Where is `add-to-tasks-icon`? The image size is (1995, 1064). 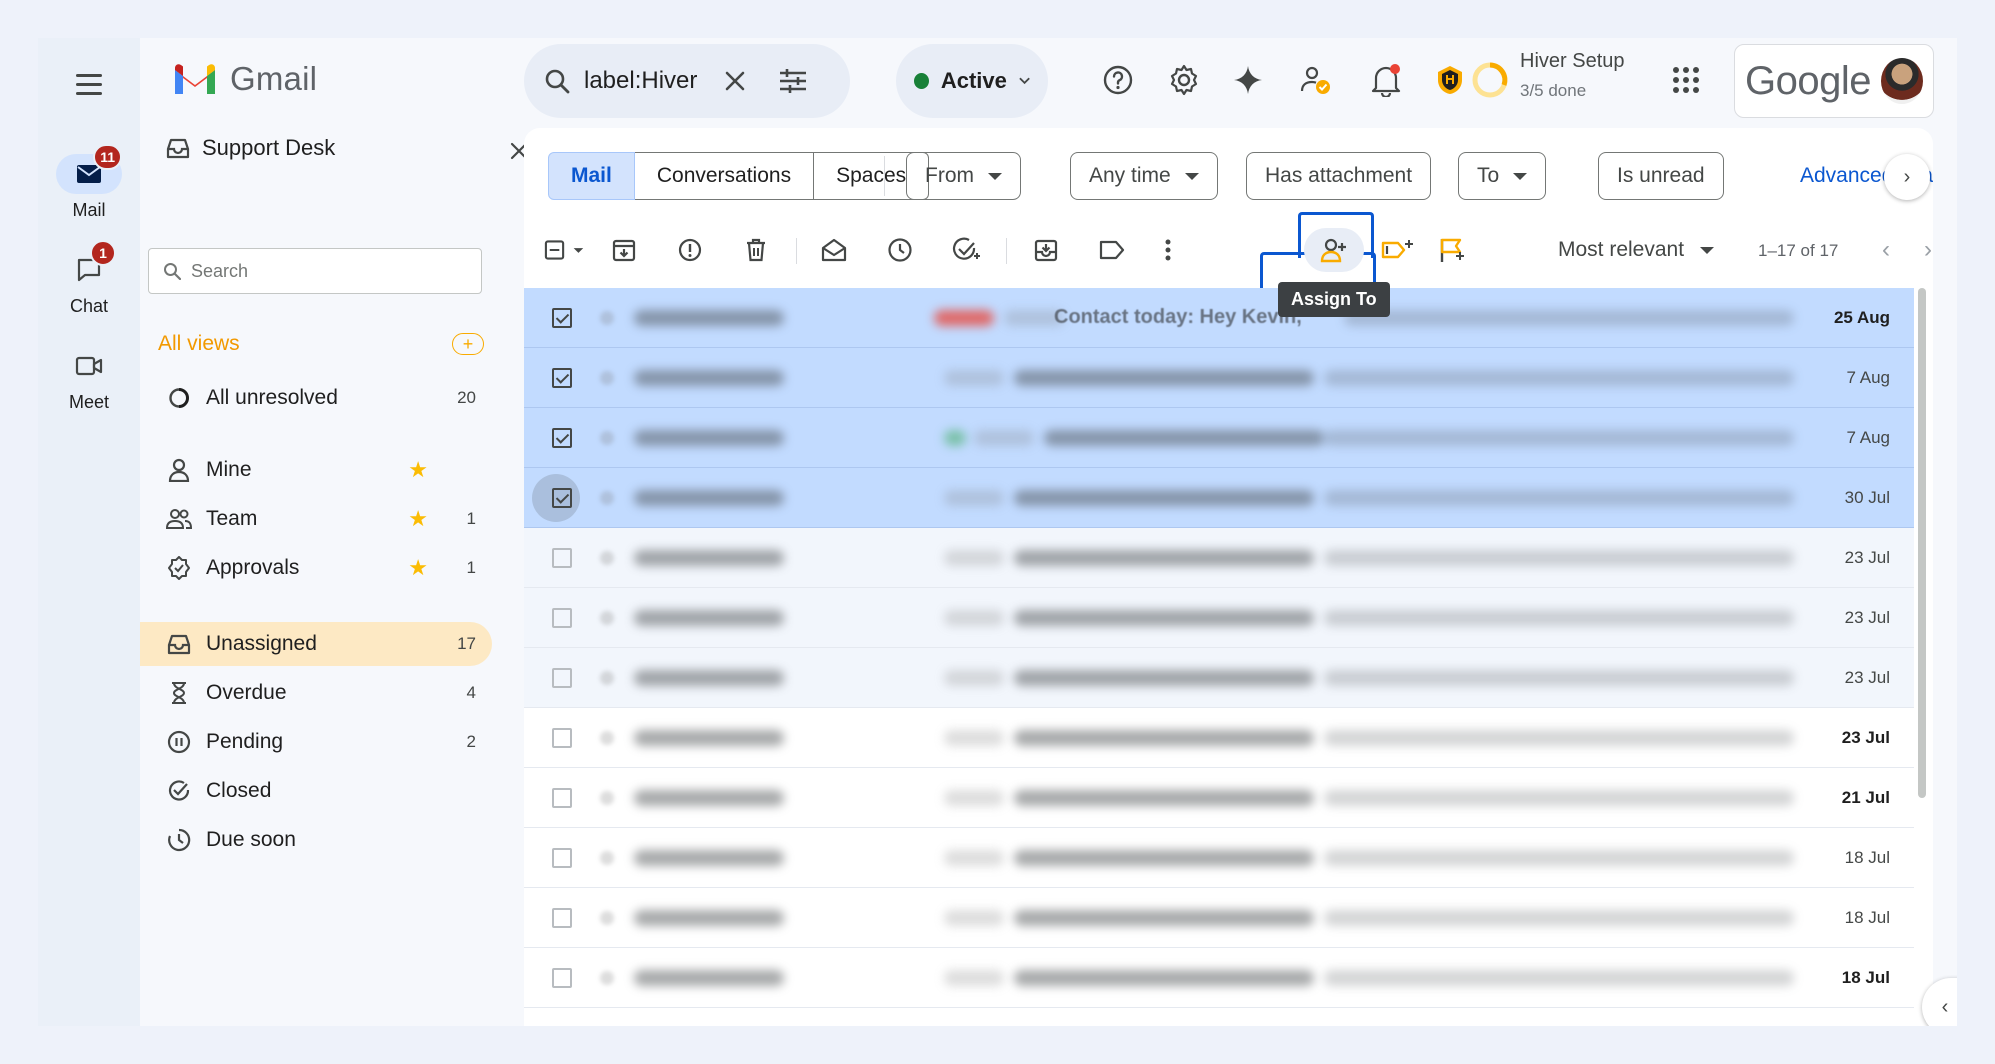 add-to-tasks-icon is located at coordinates (966, 250).